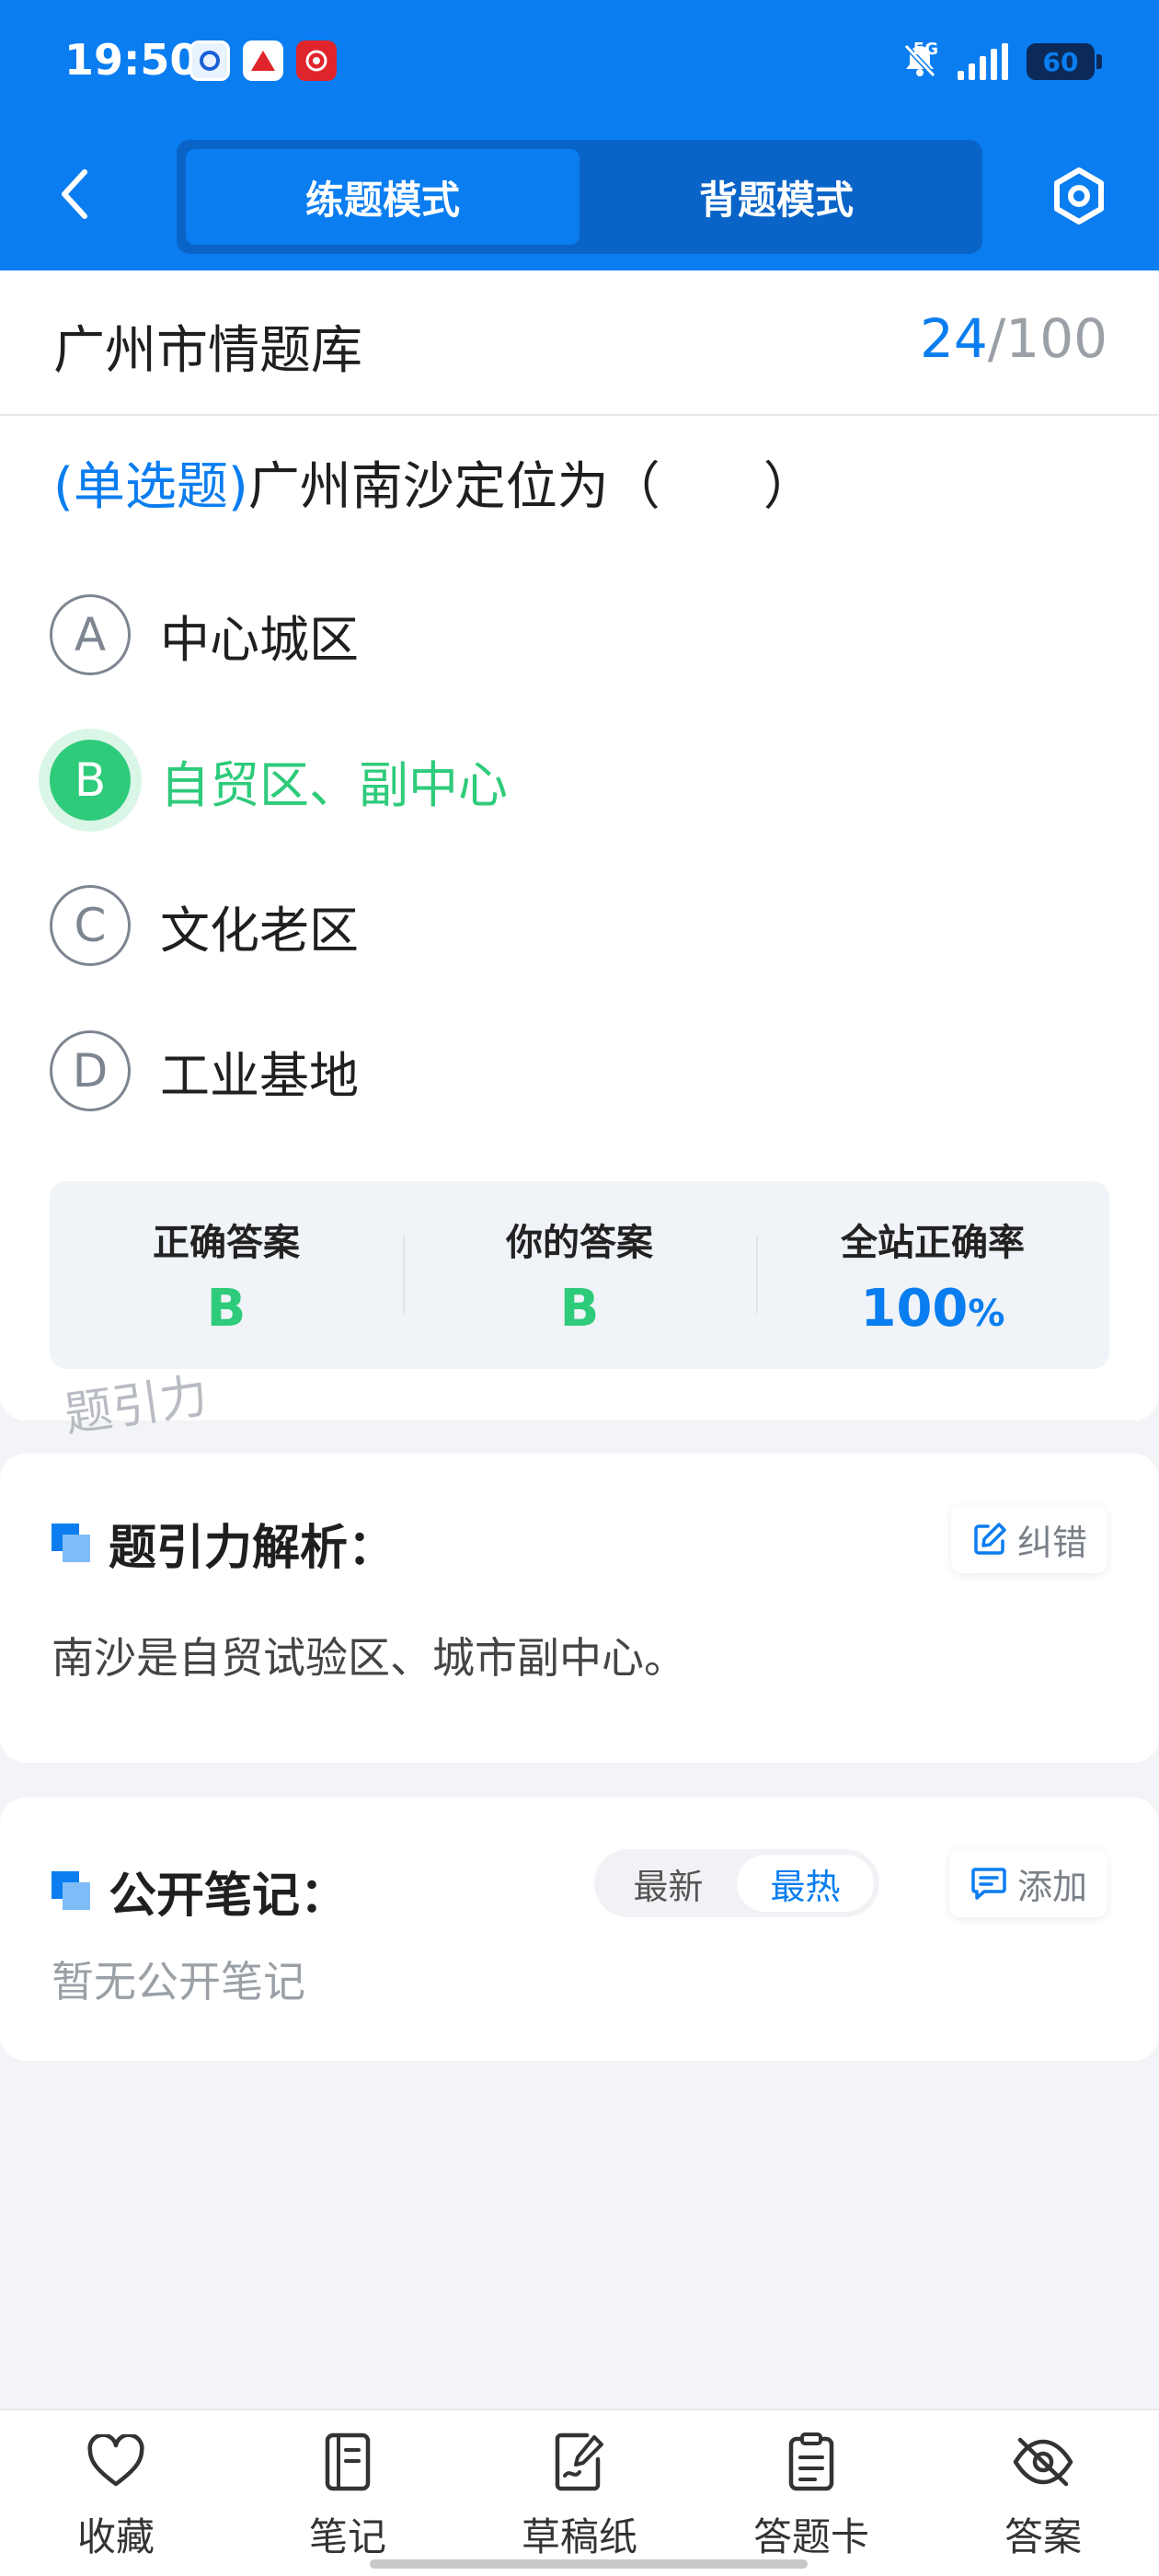 The image size is (1159, 2576). Describe the element at coordinates (933, 1242) in the screenshot. I see `site-accuracy-label: 全站正确率` at that location.